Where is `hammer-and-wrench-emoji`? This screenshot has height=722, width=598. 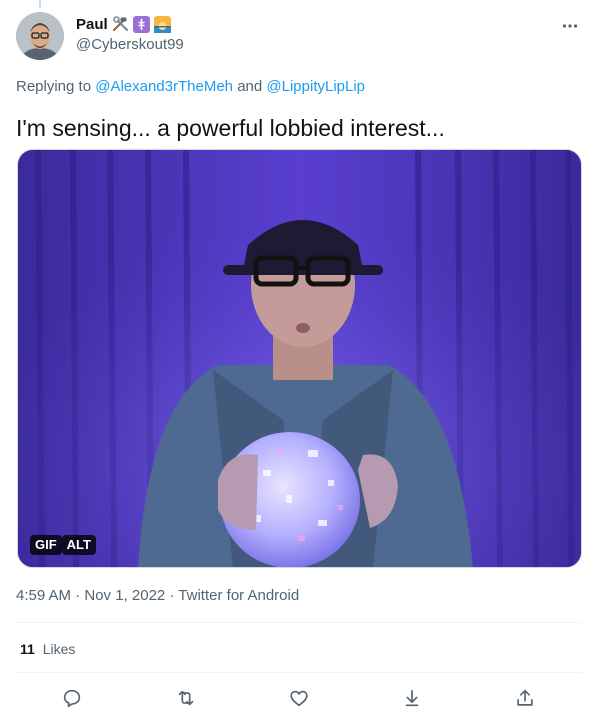 hammer-and-wrench-emoji is located at coordinates (120, 24).